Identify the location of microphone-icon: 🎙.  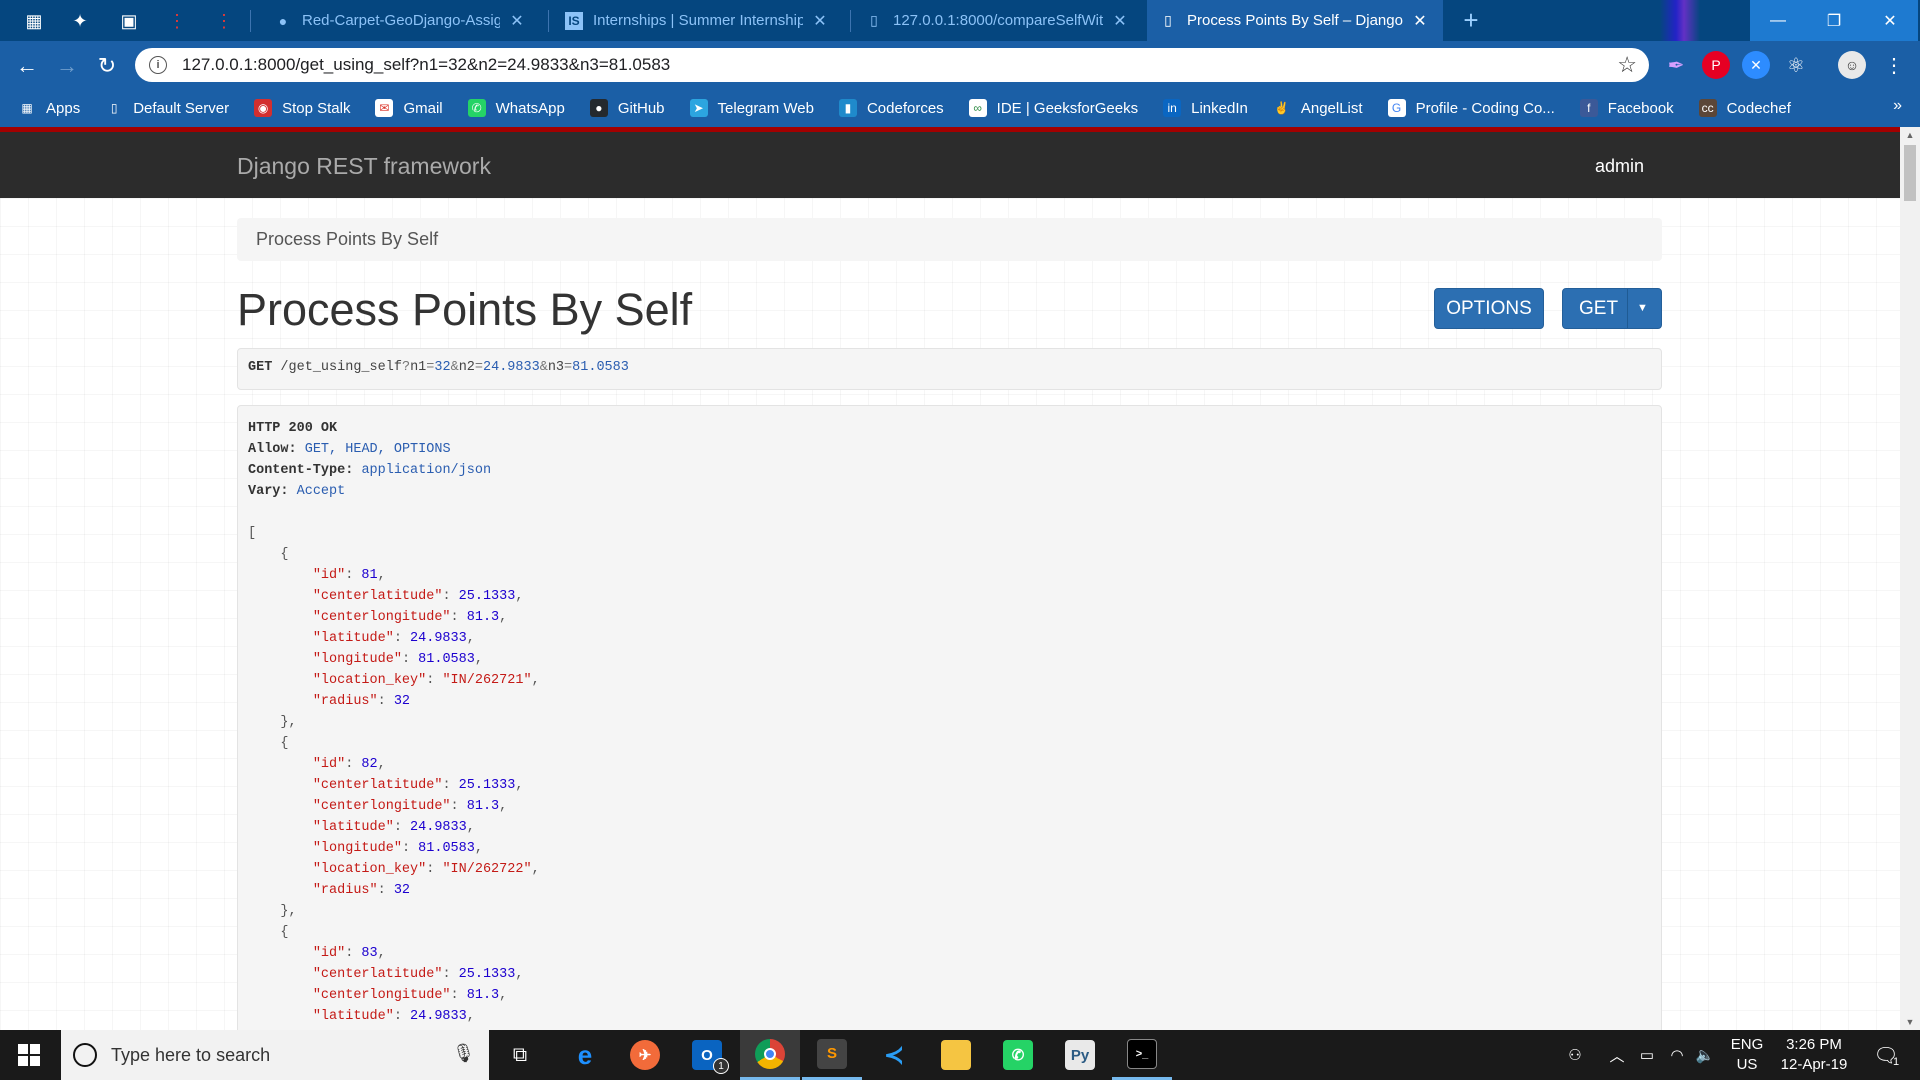
(463, 1053).